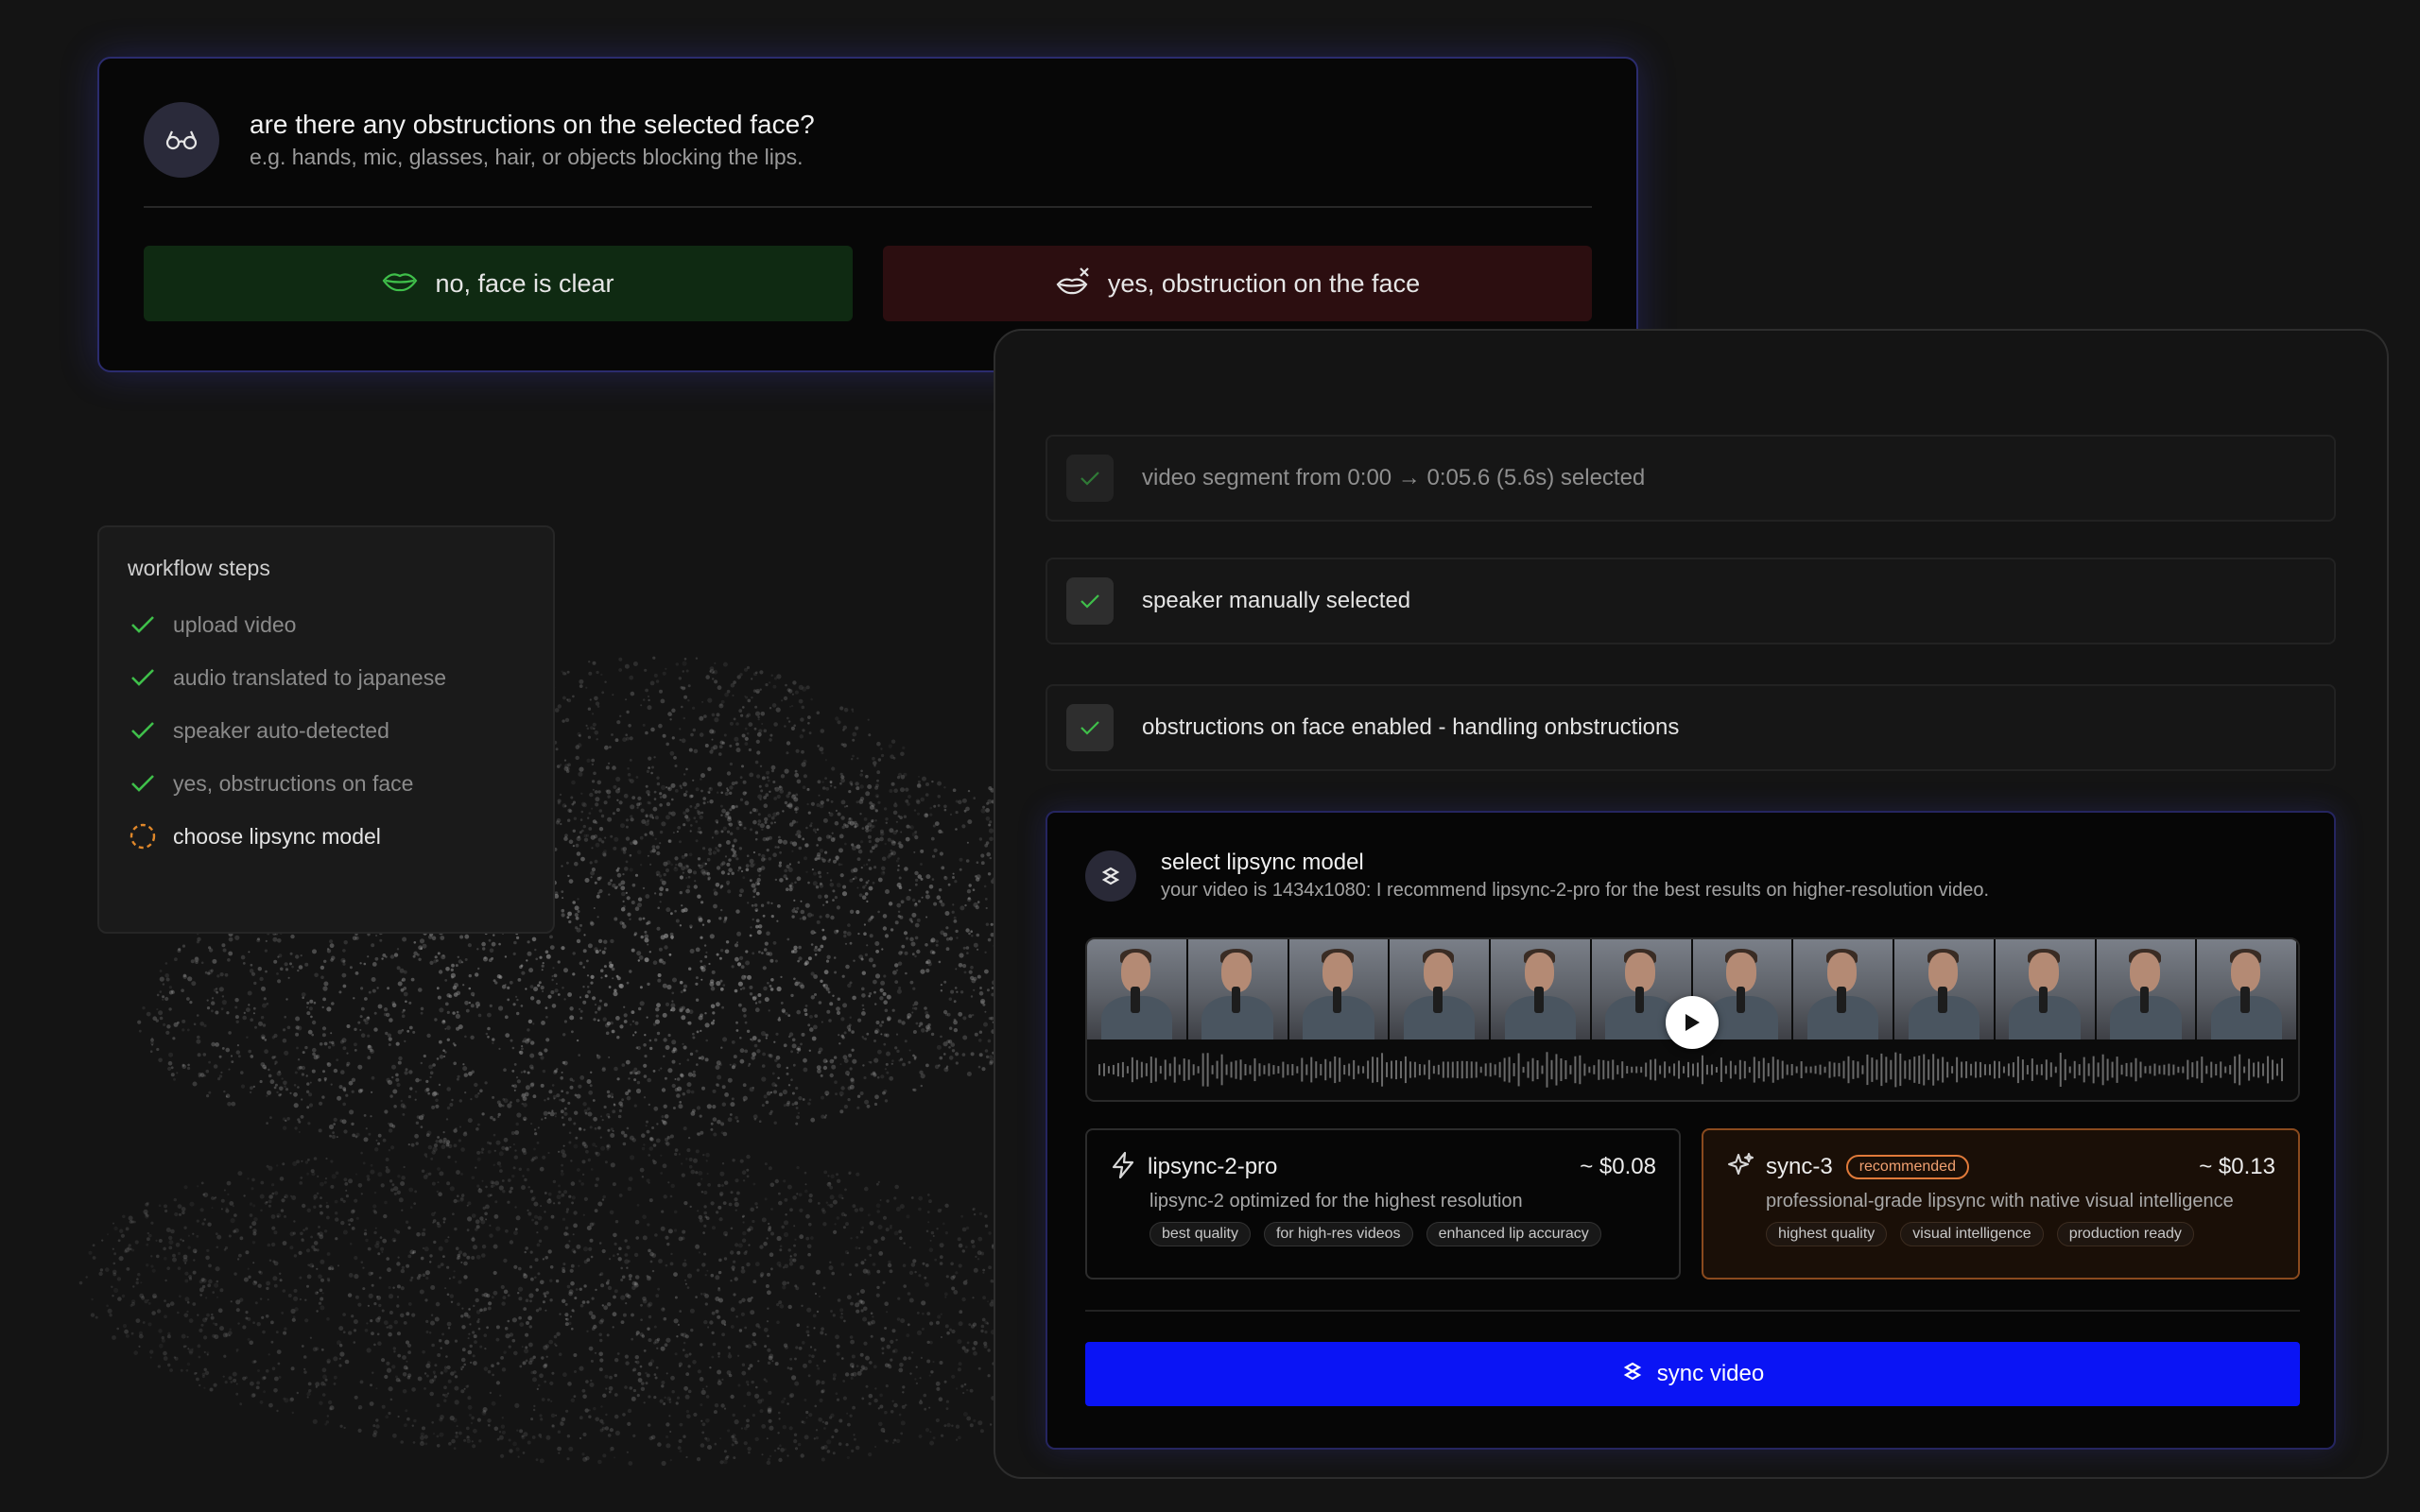  I want to click on glasses-icon, so click(181, 140).